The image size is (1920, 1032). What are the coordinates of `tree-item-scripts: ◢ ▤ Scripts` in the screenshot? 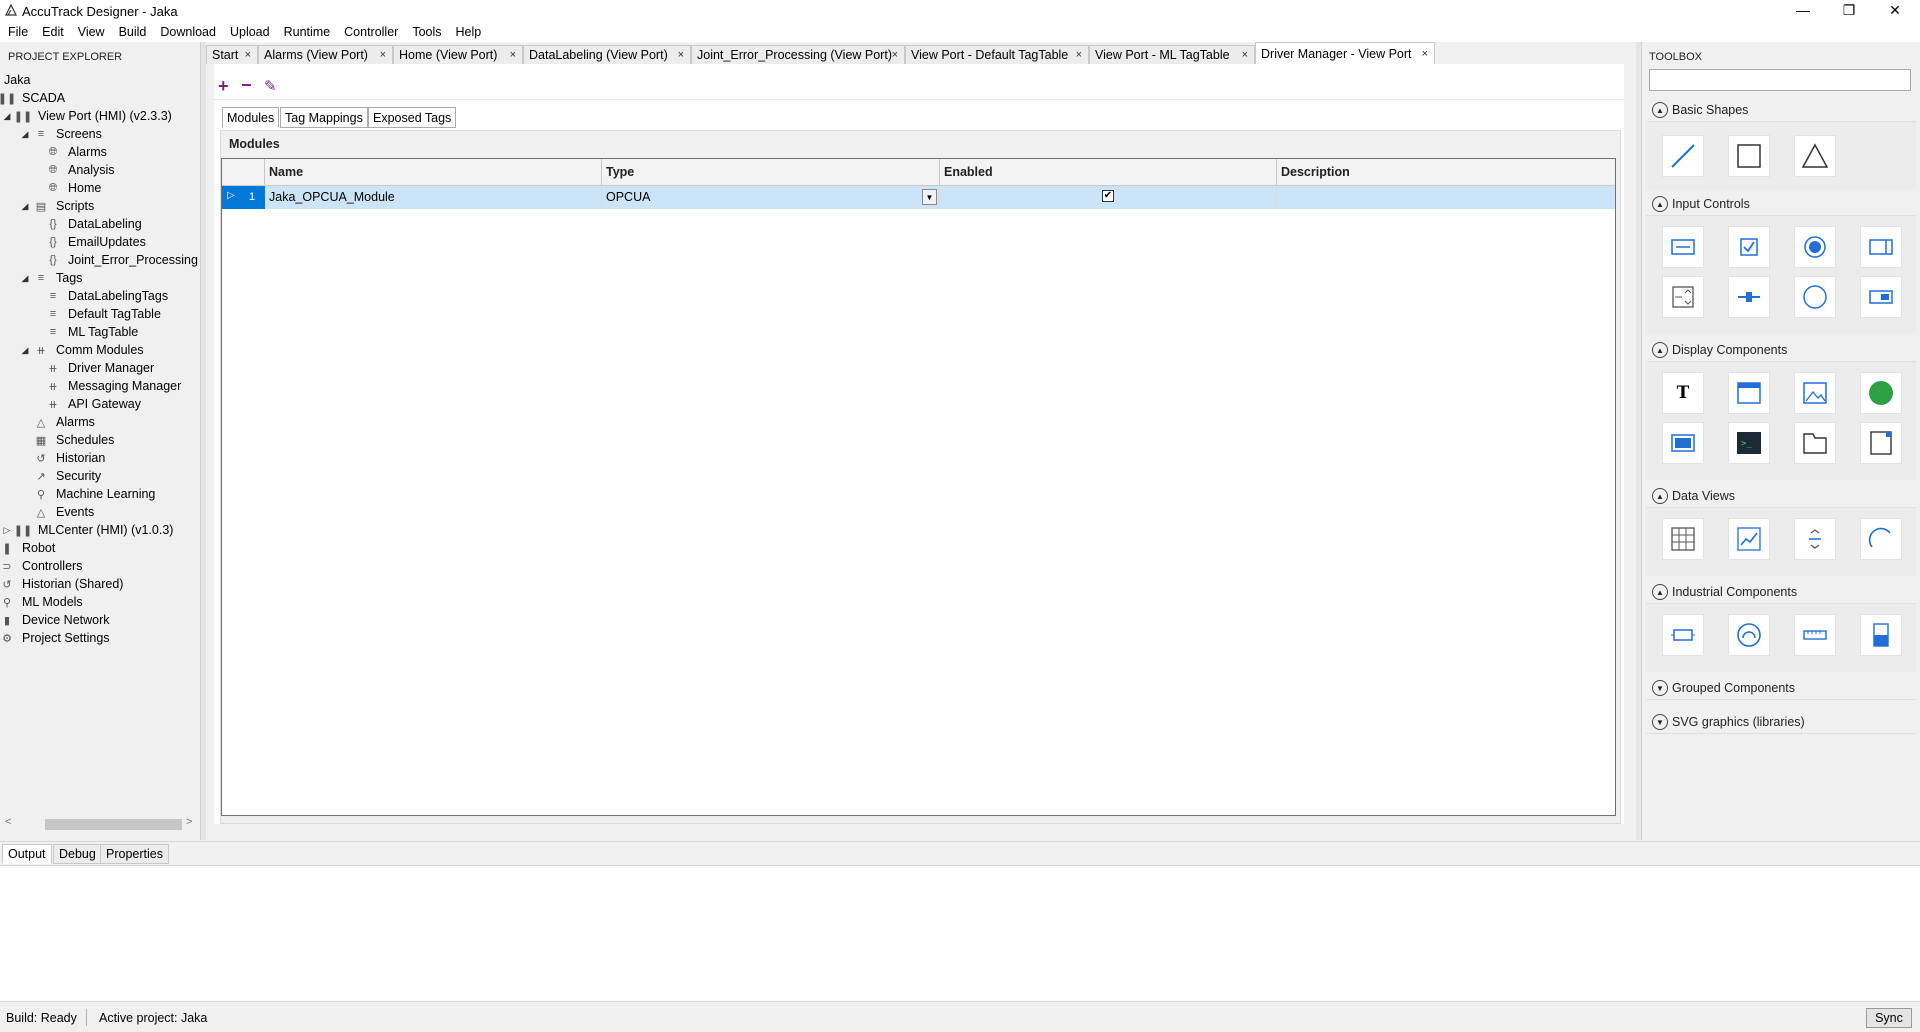 It's located at (57, 206).